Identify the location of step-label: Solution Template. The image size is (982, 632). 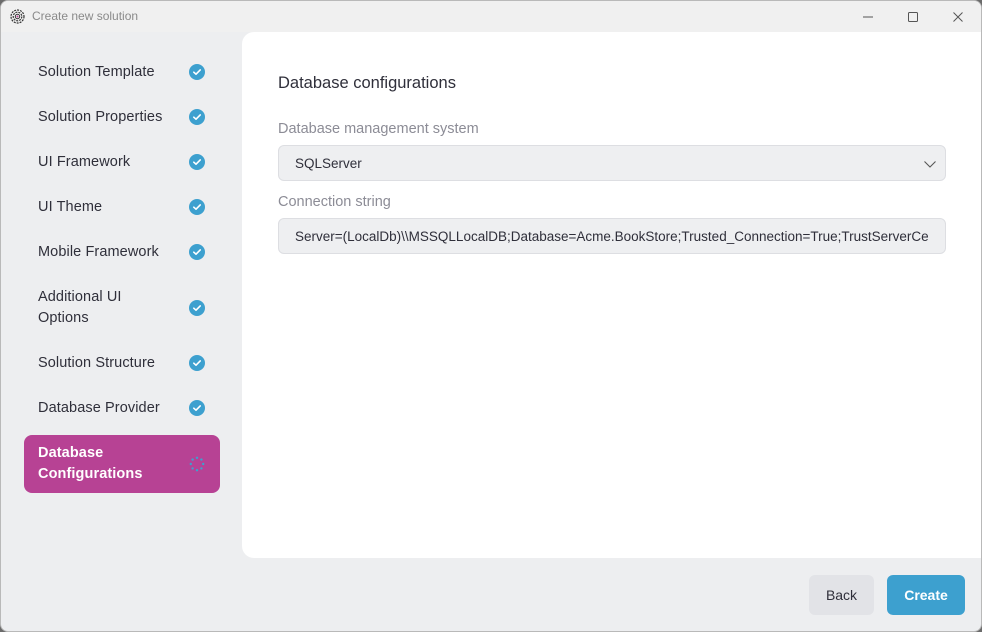
(96, 71).